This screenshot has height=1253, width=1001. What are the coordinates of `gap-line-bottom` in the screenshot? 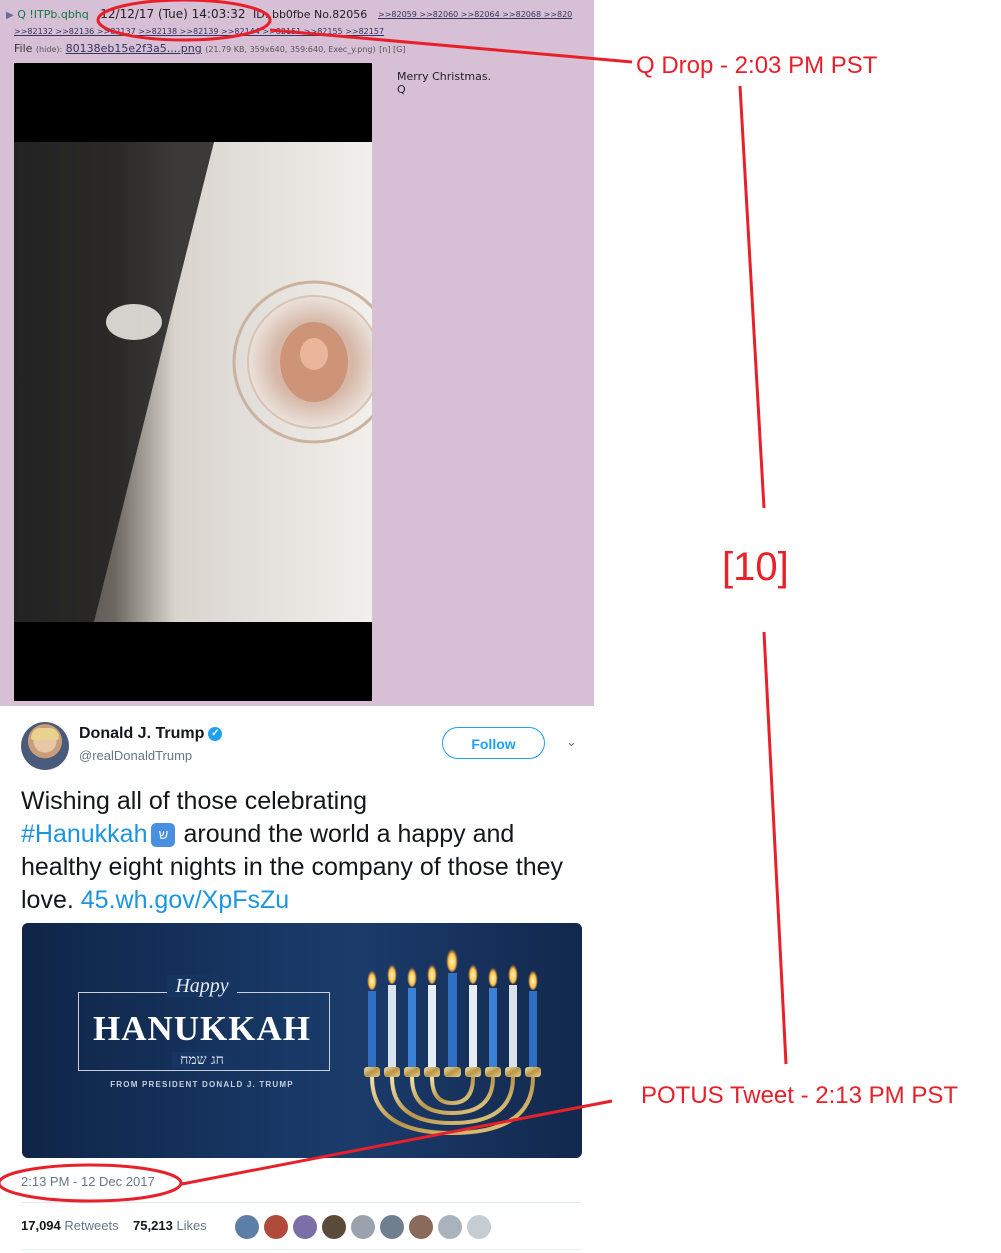 It's located at (775, 848).